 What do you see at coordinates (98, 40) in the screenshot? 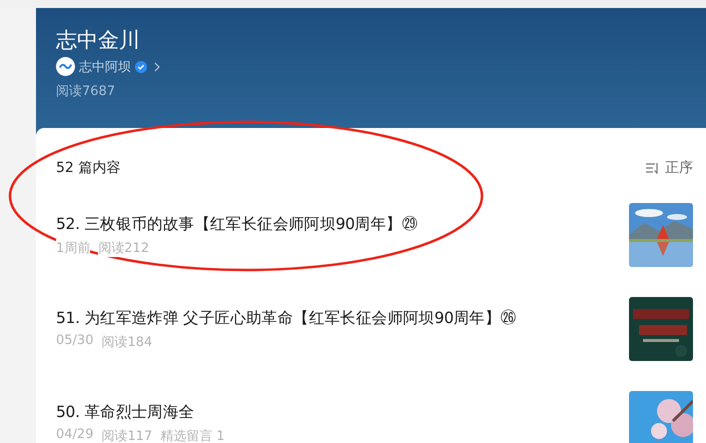
I see `account-title: 志中金川` at bounding box center [98, 40].